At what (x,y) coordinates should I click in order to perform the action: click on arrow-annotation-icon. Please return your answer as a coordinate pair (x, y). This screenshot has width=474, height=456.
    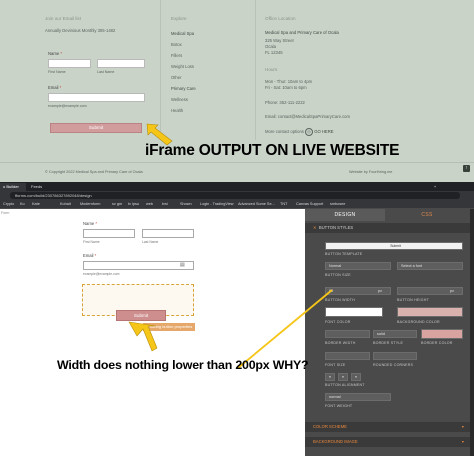
    Looking at the image, I should click on (143, 336).